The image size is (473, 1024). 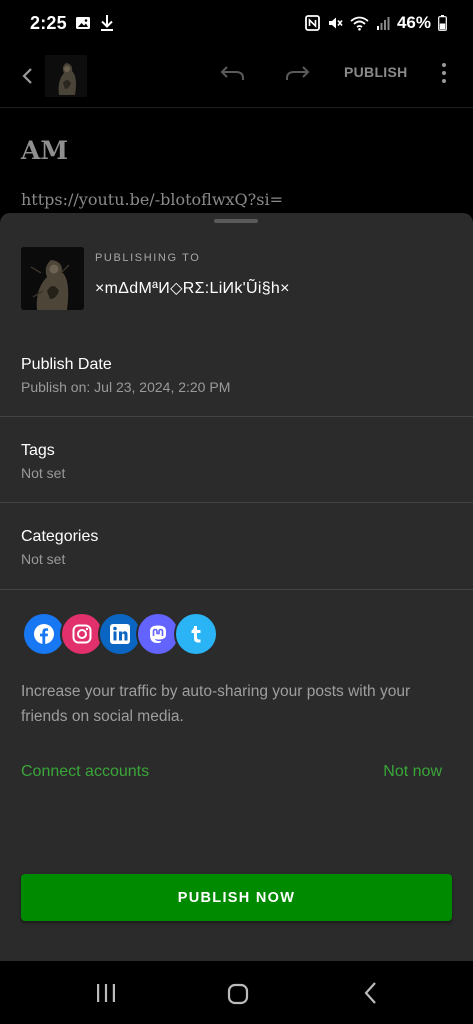 What do you see at coordinates (236, 23) in the screenshot?
I see `status-bar: 2:25 46%` at bounding box center [236, 23].